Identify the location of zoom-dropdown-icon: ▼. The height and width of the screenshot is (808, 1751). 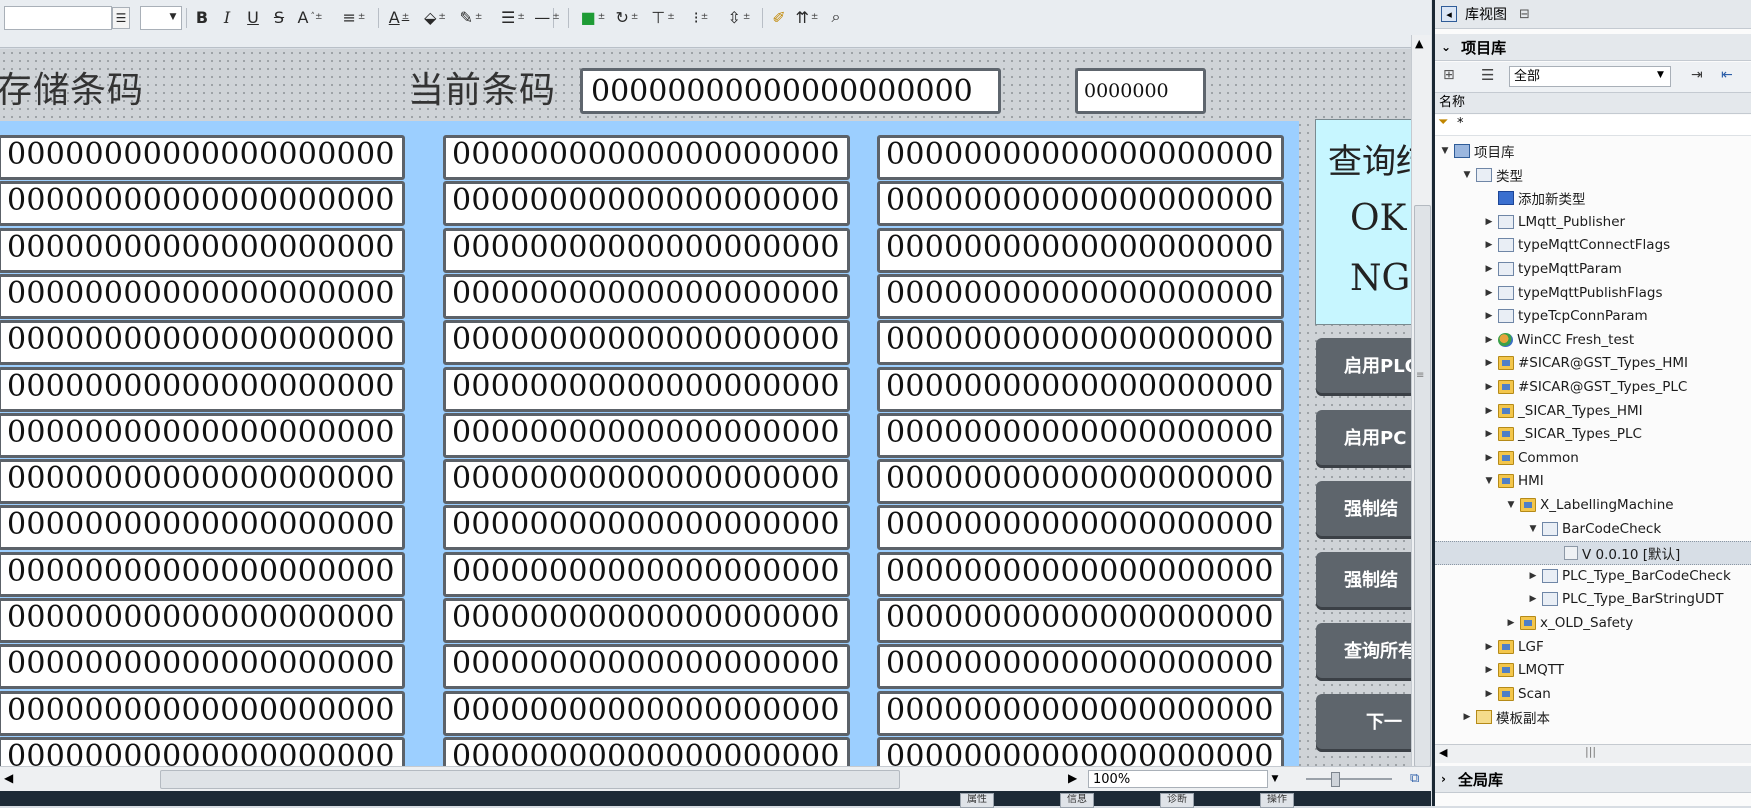
(1275, 779).